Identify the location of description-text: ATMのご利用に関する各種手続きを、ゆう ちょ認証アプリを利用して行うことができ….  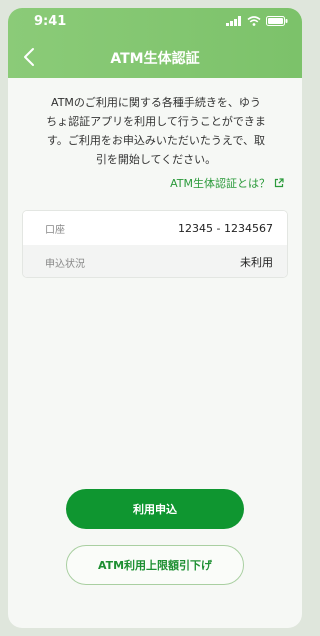
(156, 131).